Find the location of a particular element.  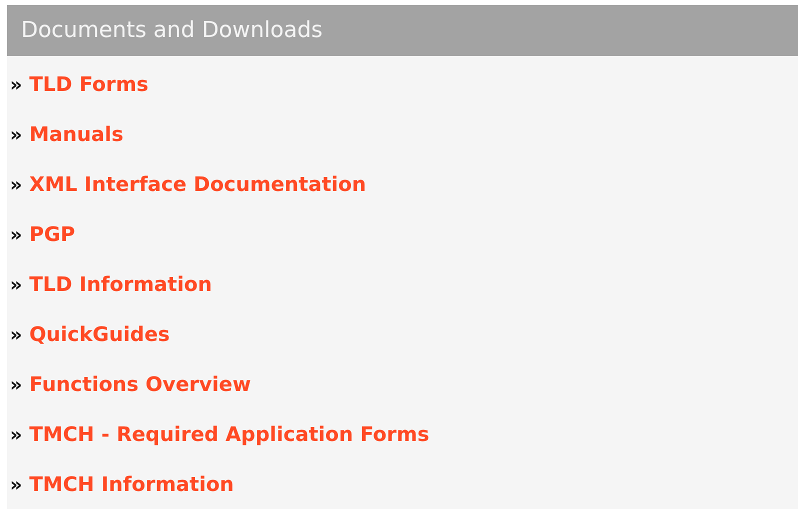

document-link: QuickGuides is located at coordinates (99, 334).